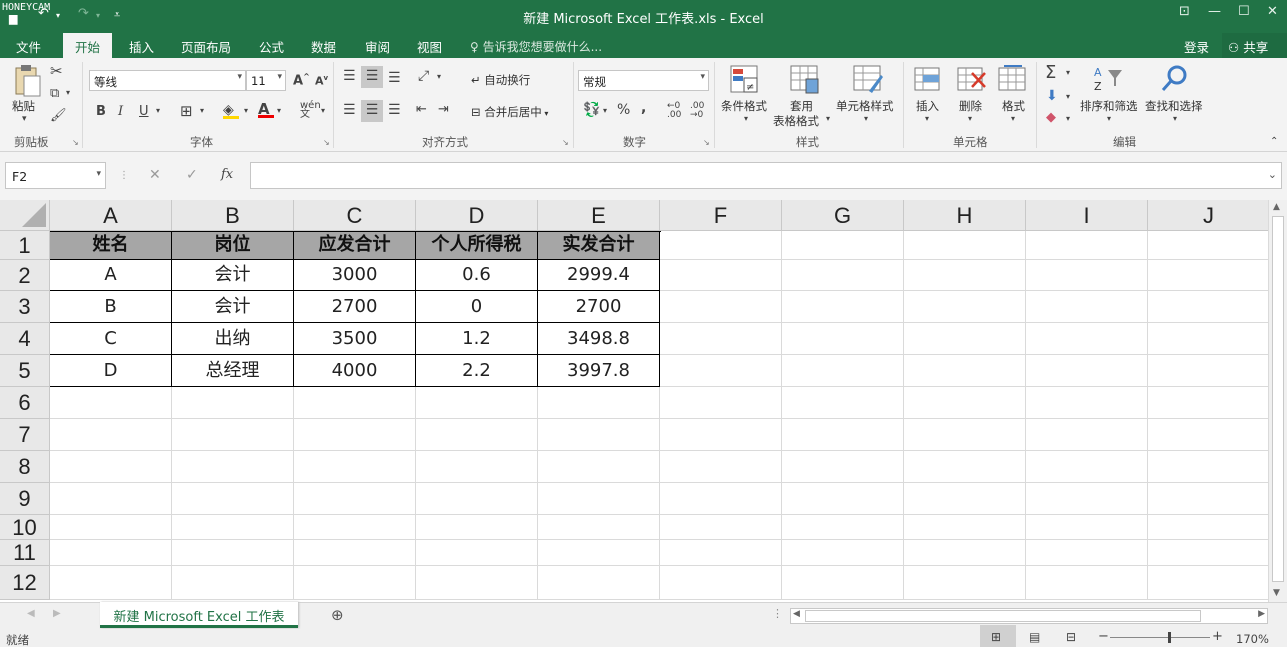  I want to click on comma-icon: ,, so click(643, 108).